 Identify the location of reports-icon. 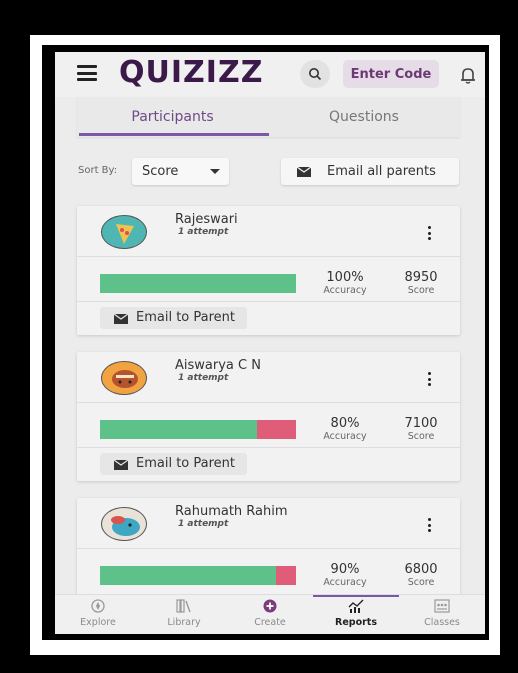
(356, 606).